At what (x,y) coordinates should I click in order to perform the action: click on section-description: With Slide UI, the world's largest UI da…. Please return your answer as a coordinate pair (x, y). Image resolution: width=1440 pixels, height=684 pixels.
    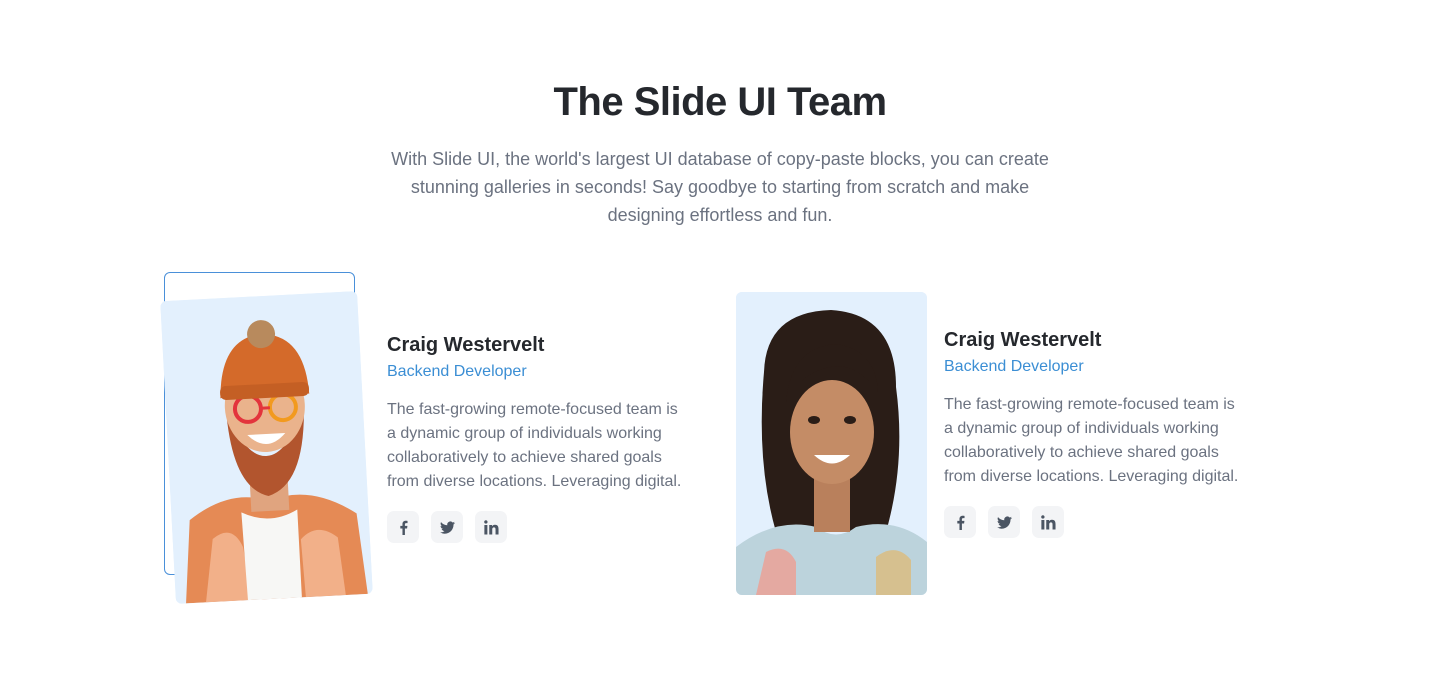
    Looking at the image, I should click on (720, 187).